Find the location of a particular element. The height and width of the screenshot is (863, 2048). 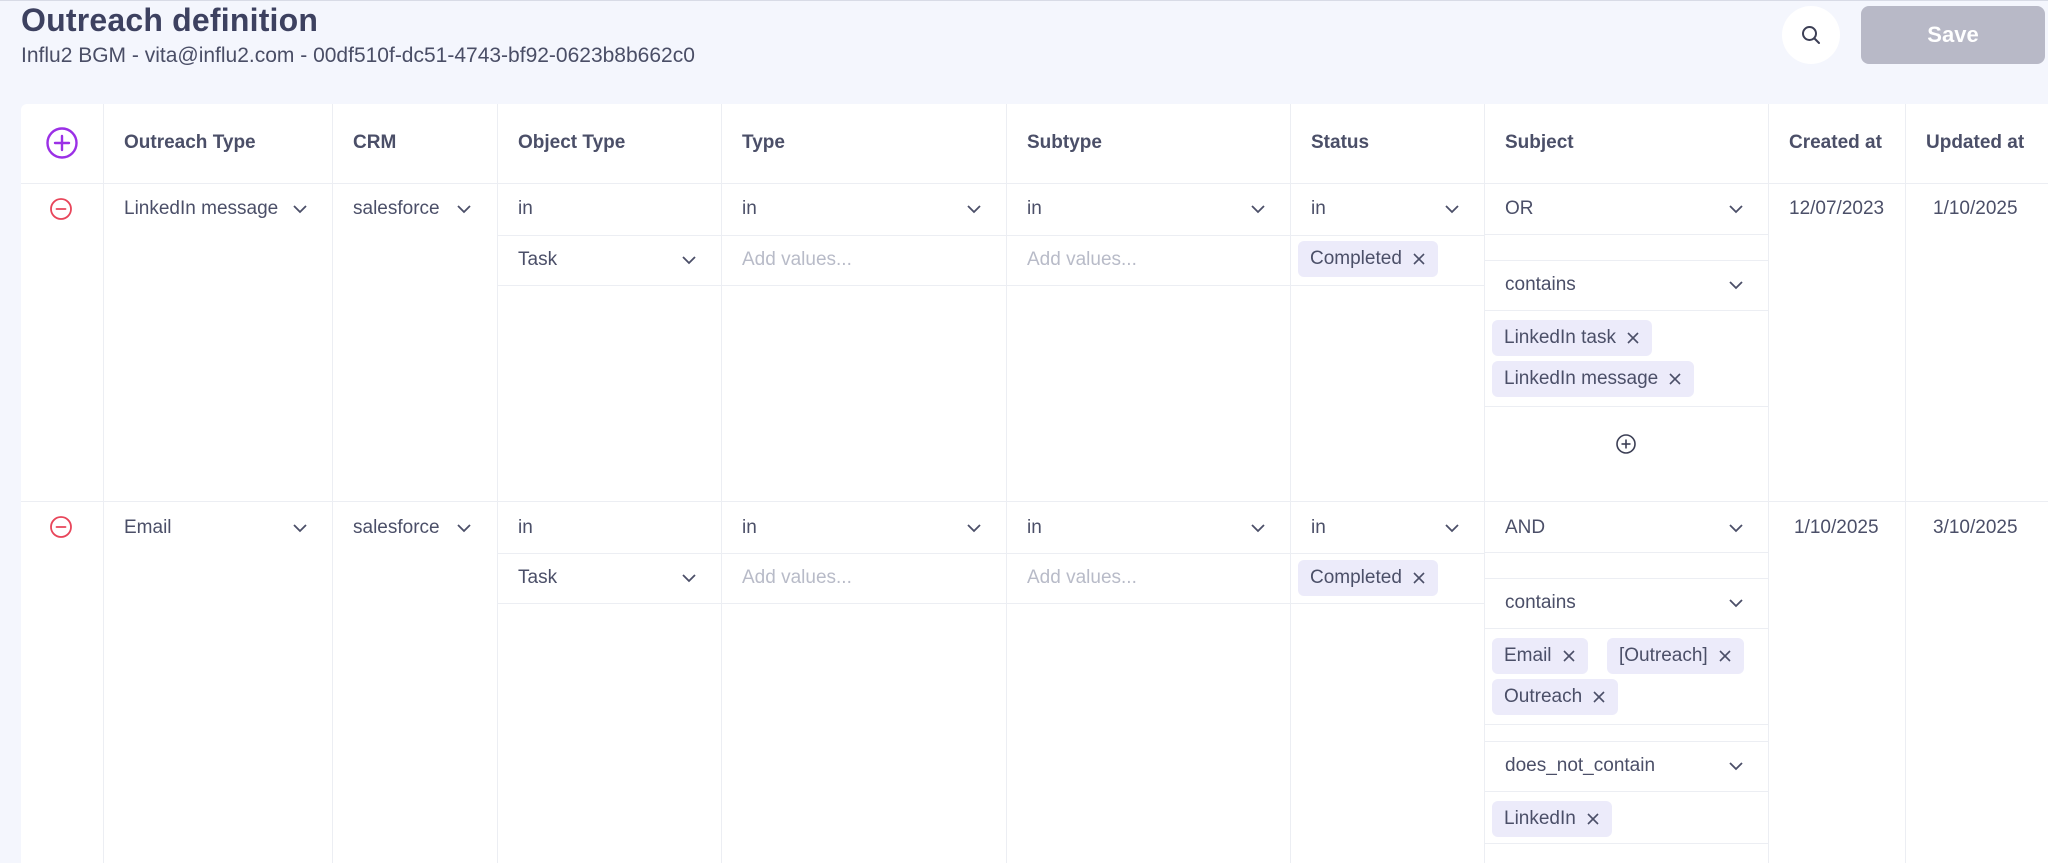

subject-logic-select: AND is located at coordinates (1525, 528).